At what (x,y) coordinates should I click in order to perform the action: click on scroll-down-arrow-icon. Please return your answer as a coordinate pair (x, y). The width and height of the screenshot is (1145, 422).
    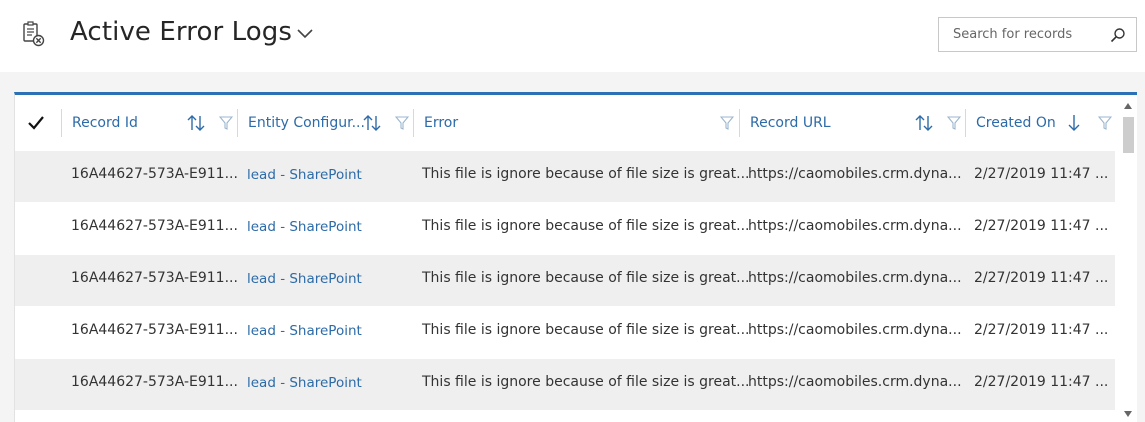
    Looking at the image, I should click on (1128, 414).